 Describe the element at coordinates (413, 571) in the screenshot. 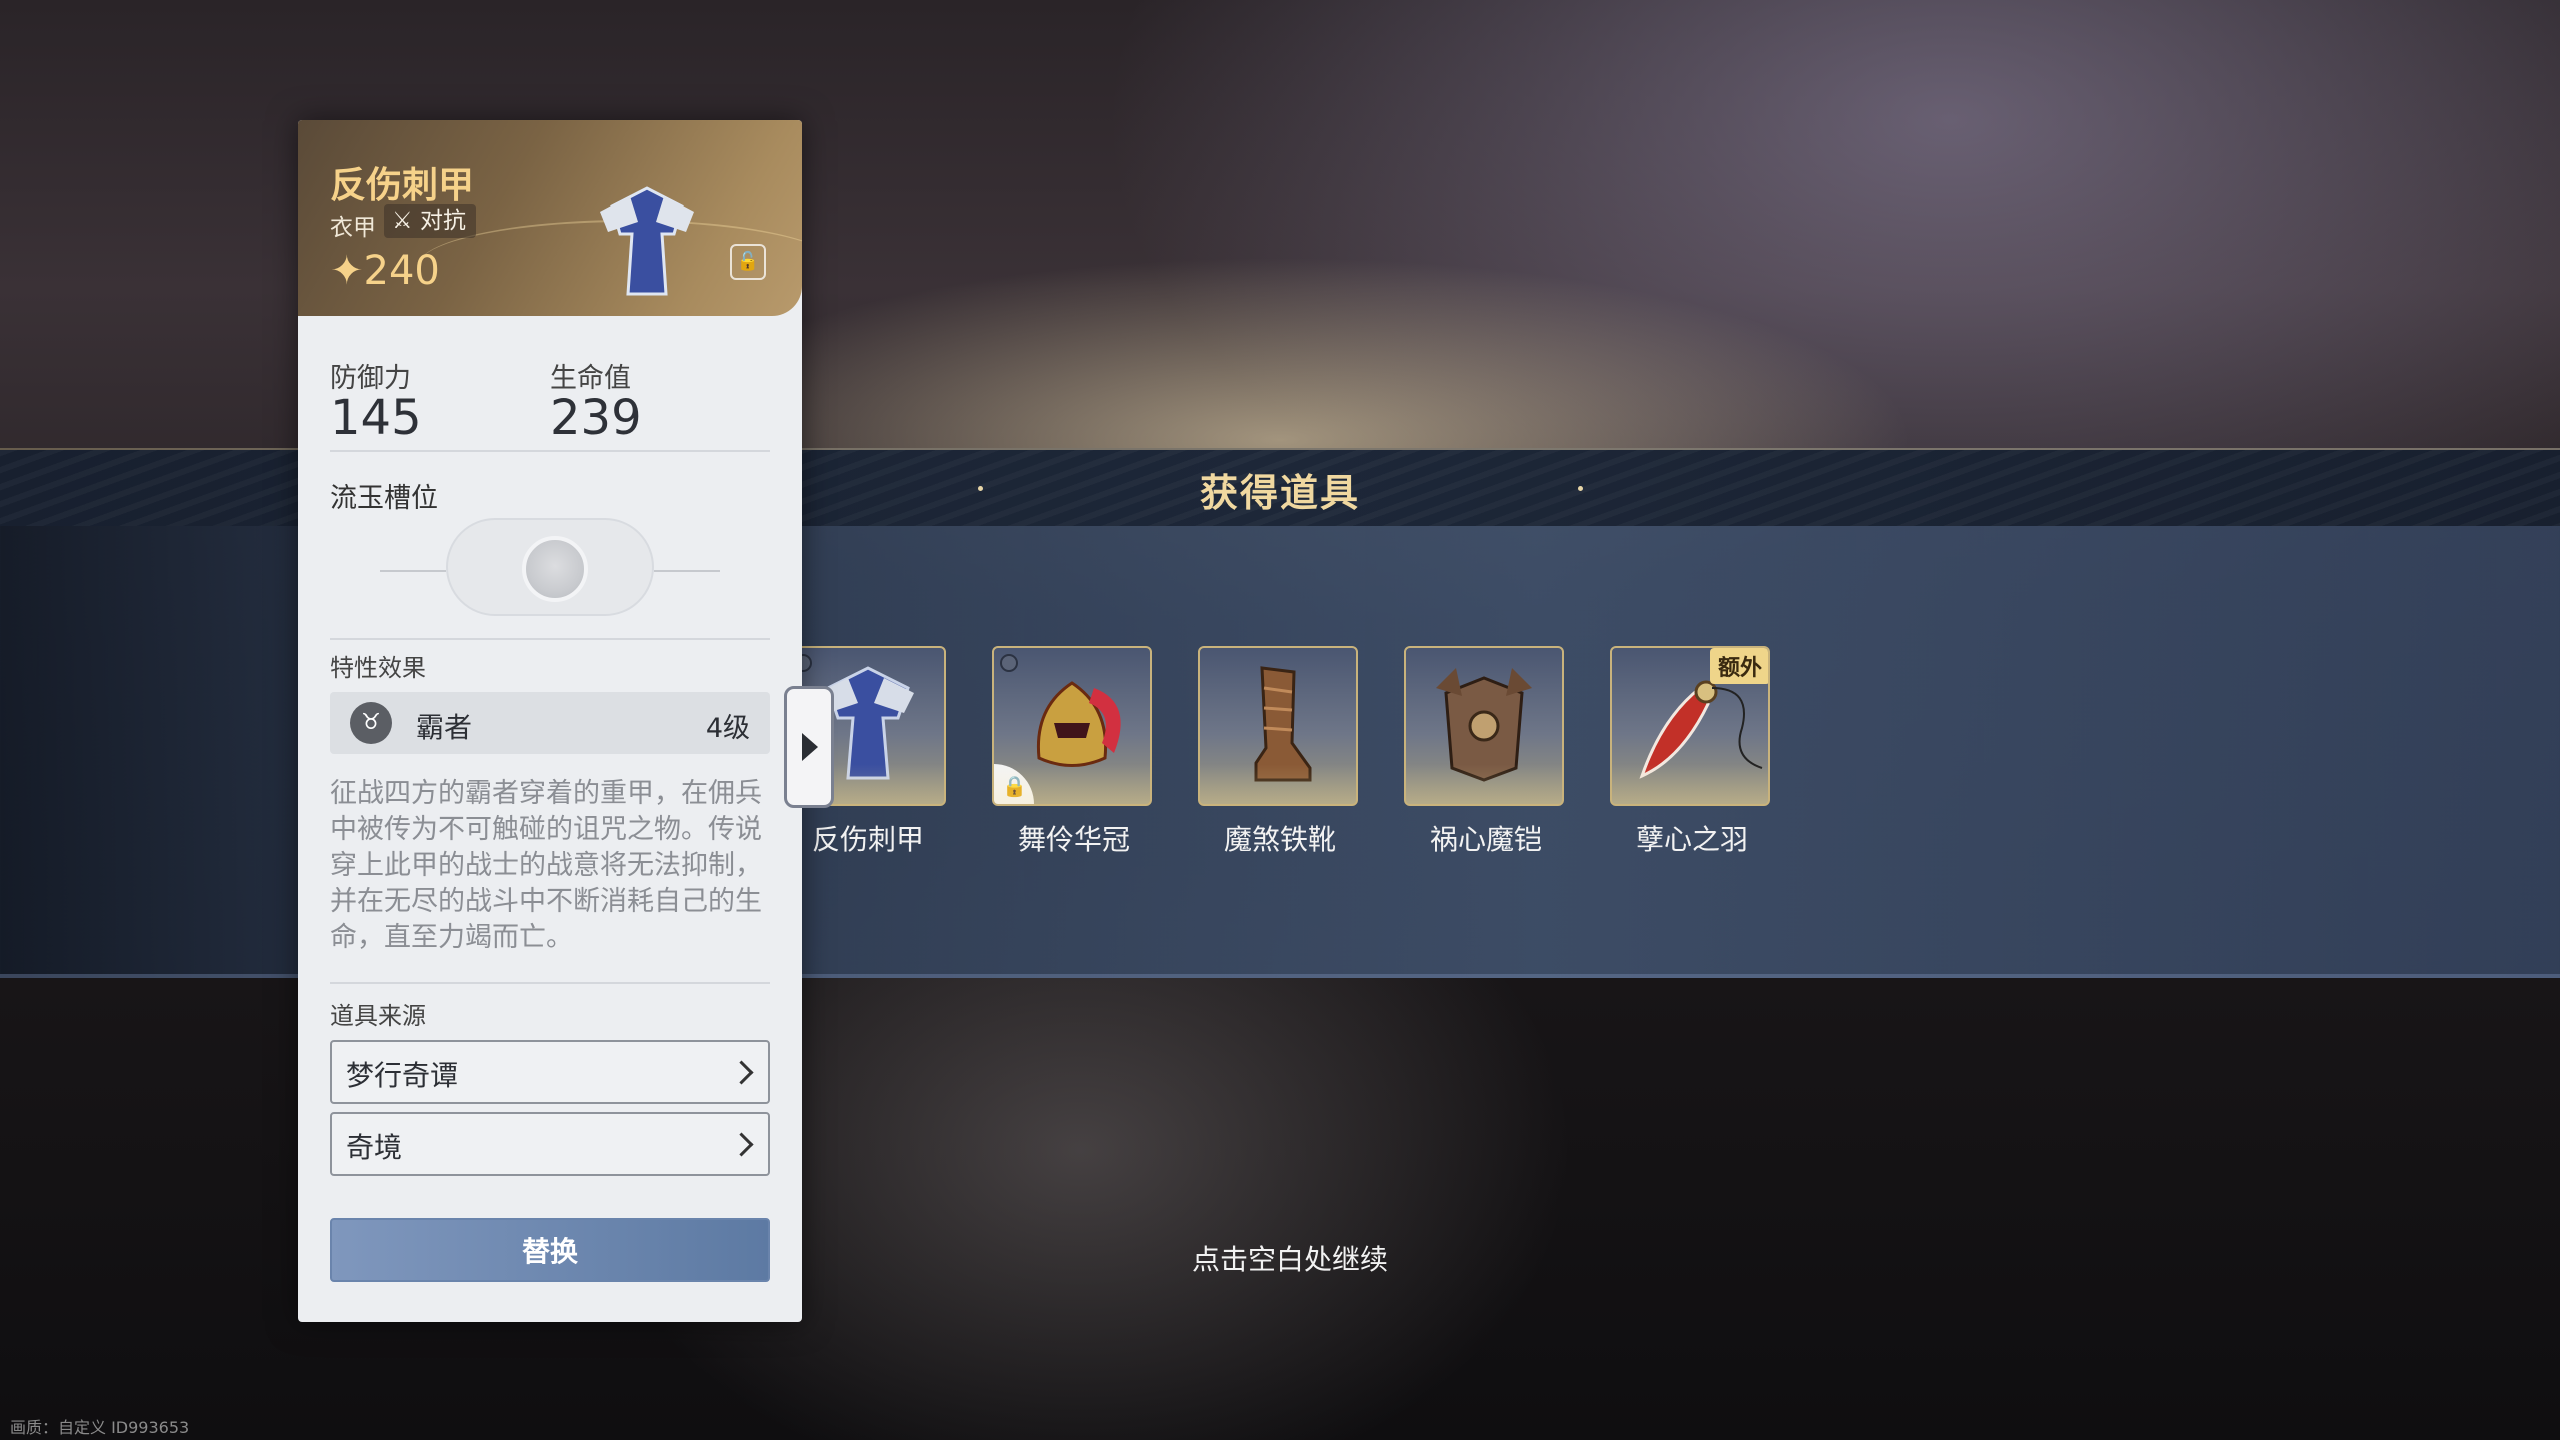

I see `slot-connector-left` at that location.